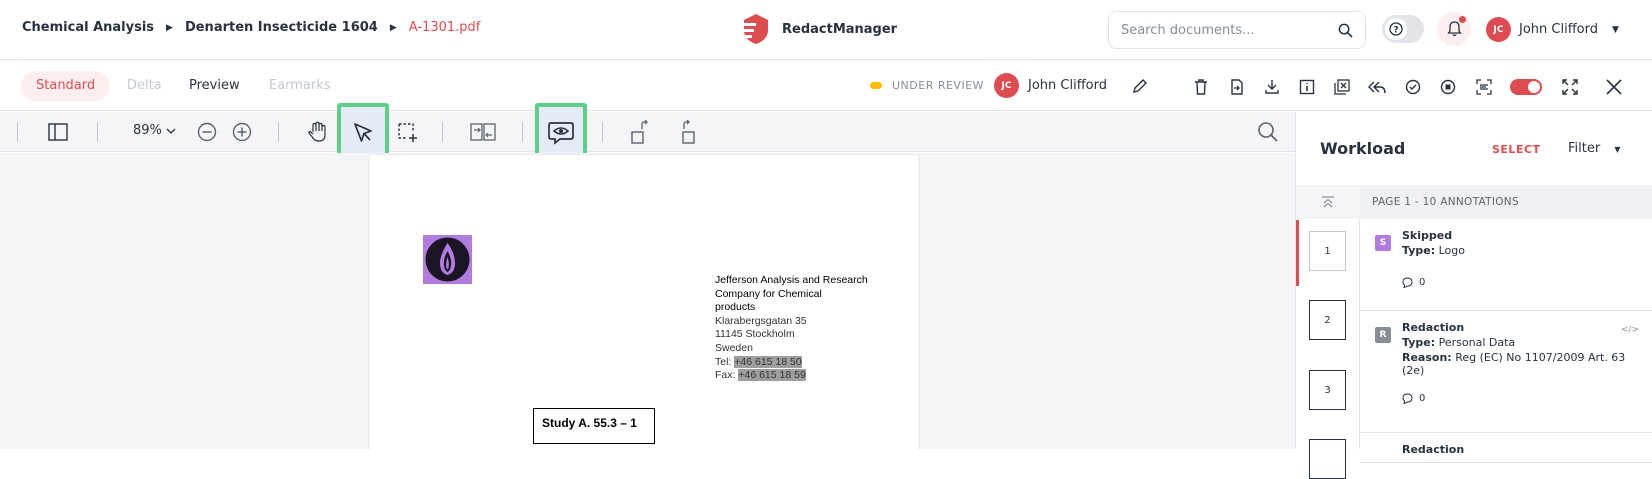 This screenshot has width=1652, height=479. What do you see at coordinates (1506, 448) in the screenshot?
I see `annotation-card: Redaction` at bounding box center [1506, 448].